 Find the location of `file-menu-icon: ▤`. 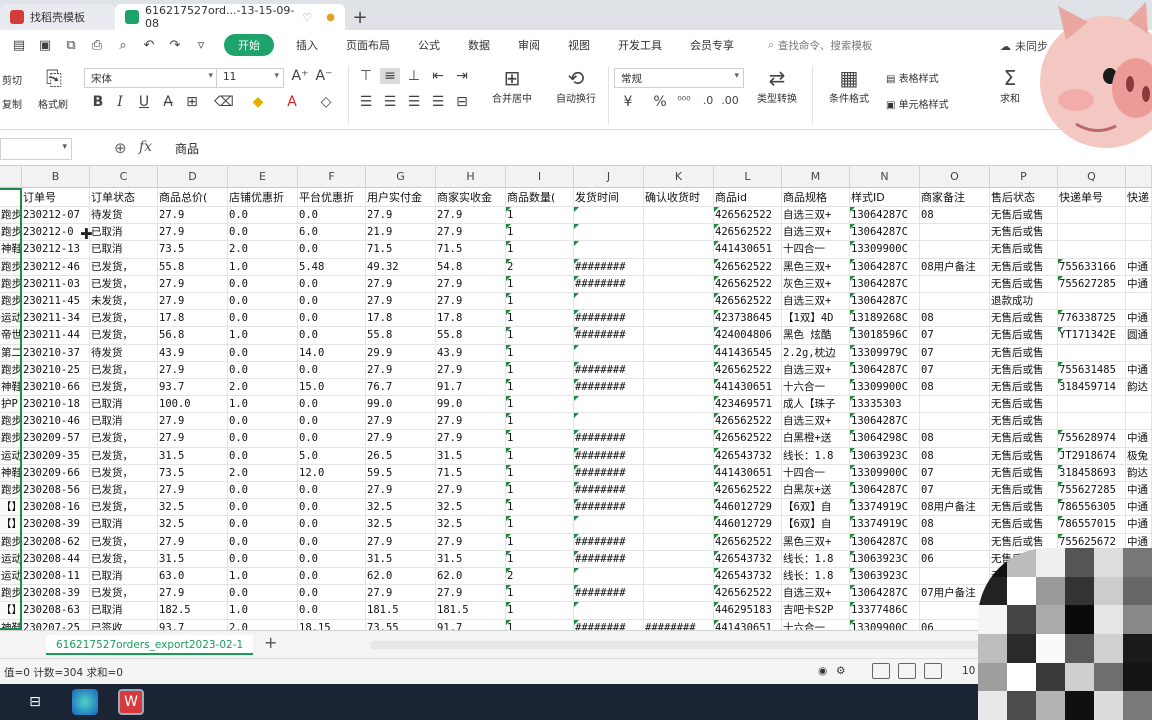

file-menu-icon: ▤ is located at coordinates (19, 45).